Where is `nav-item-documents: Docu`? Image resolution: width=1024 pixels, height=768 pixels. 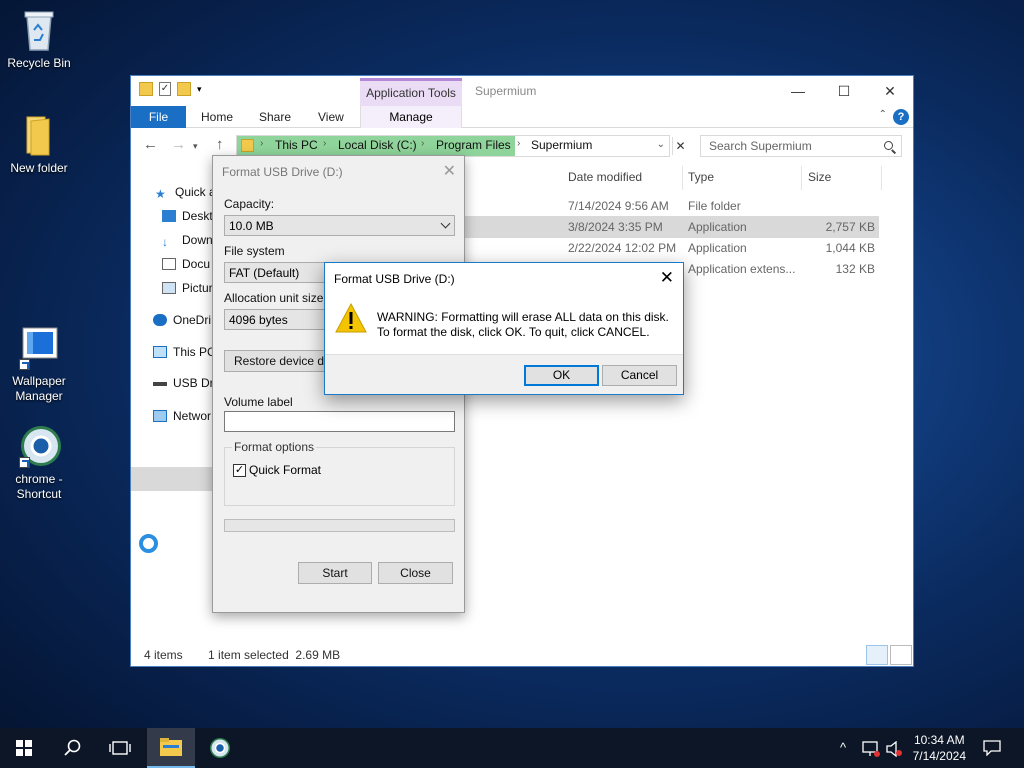 nav-item-documents: Docu is located at coordinates (186, 264).